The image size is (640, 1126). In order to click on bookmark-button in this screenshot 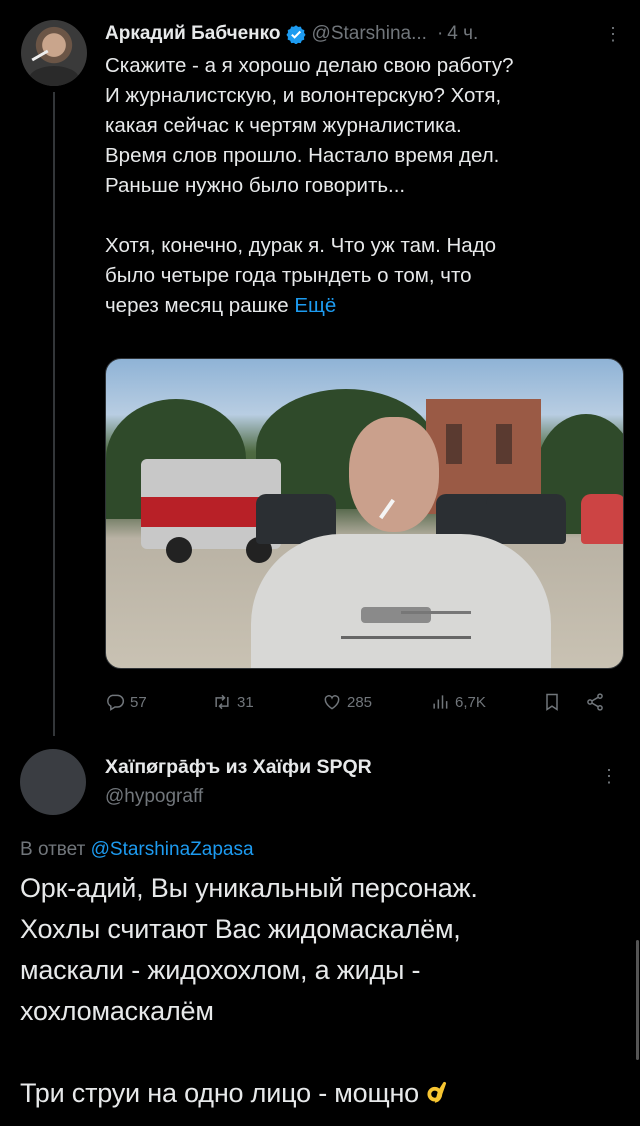, I will do `click(554, 702)`.